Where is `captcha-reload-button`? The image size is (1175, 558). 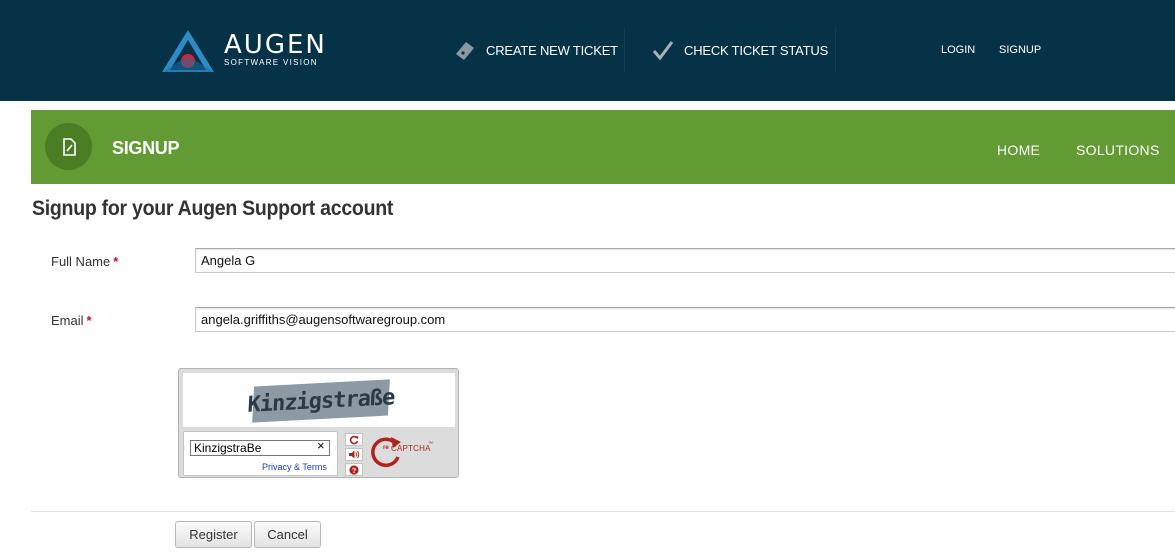 captcha-reload-button is located at coordinates (354, 439).